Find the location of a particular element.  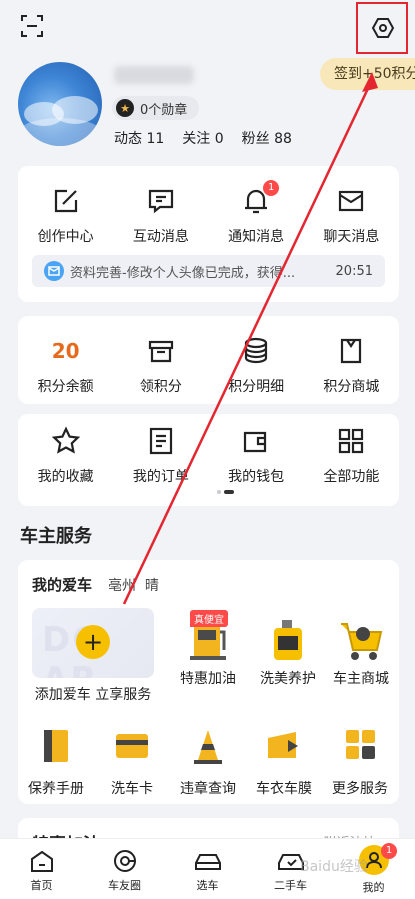

service-more: 更多服务 is located at coordinates (360, 762).